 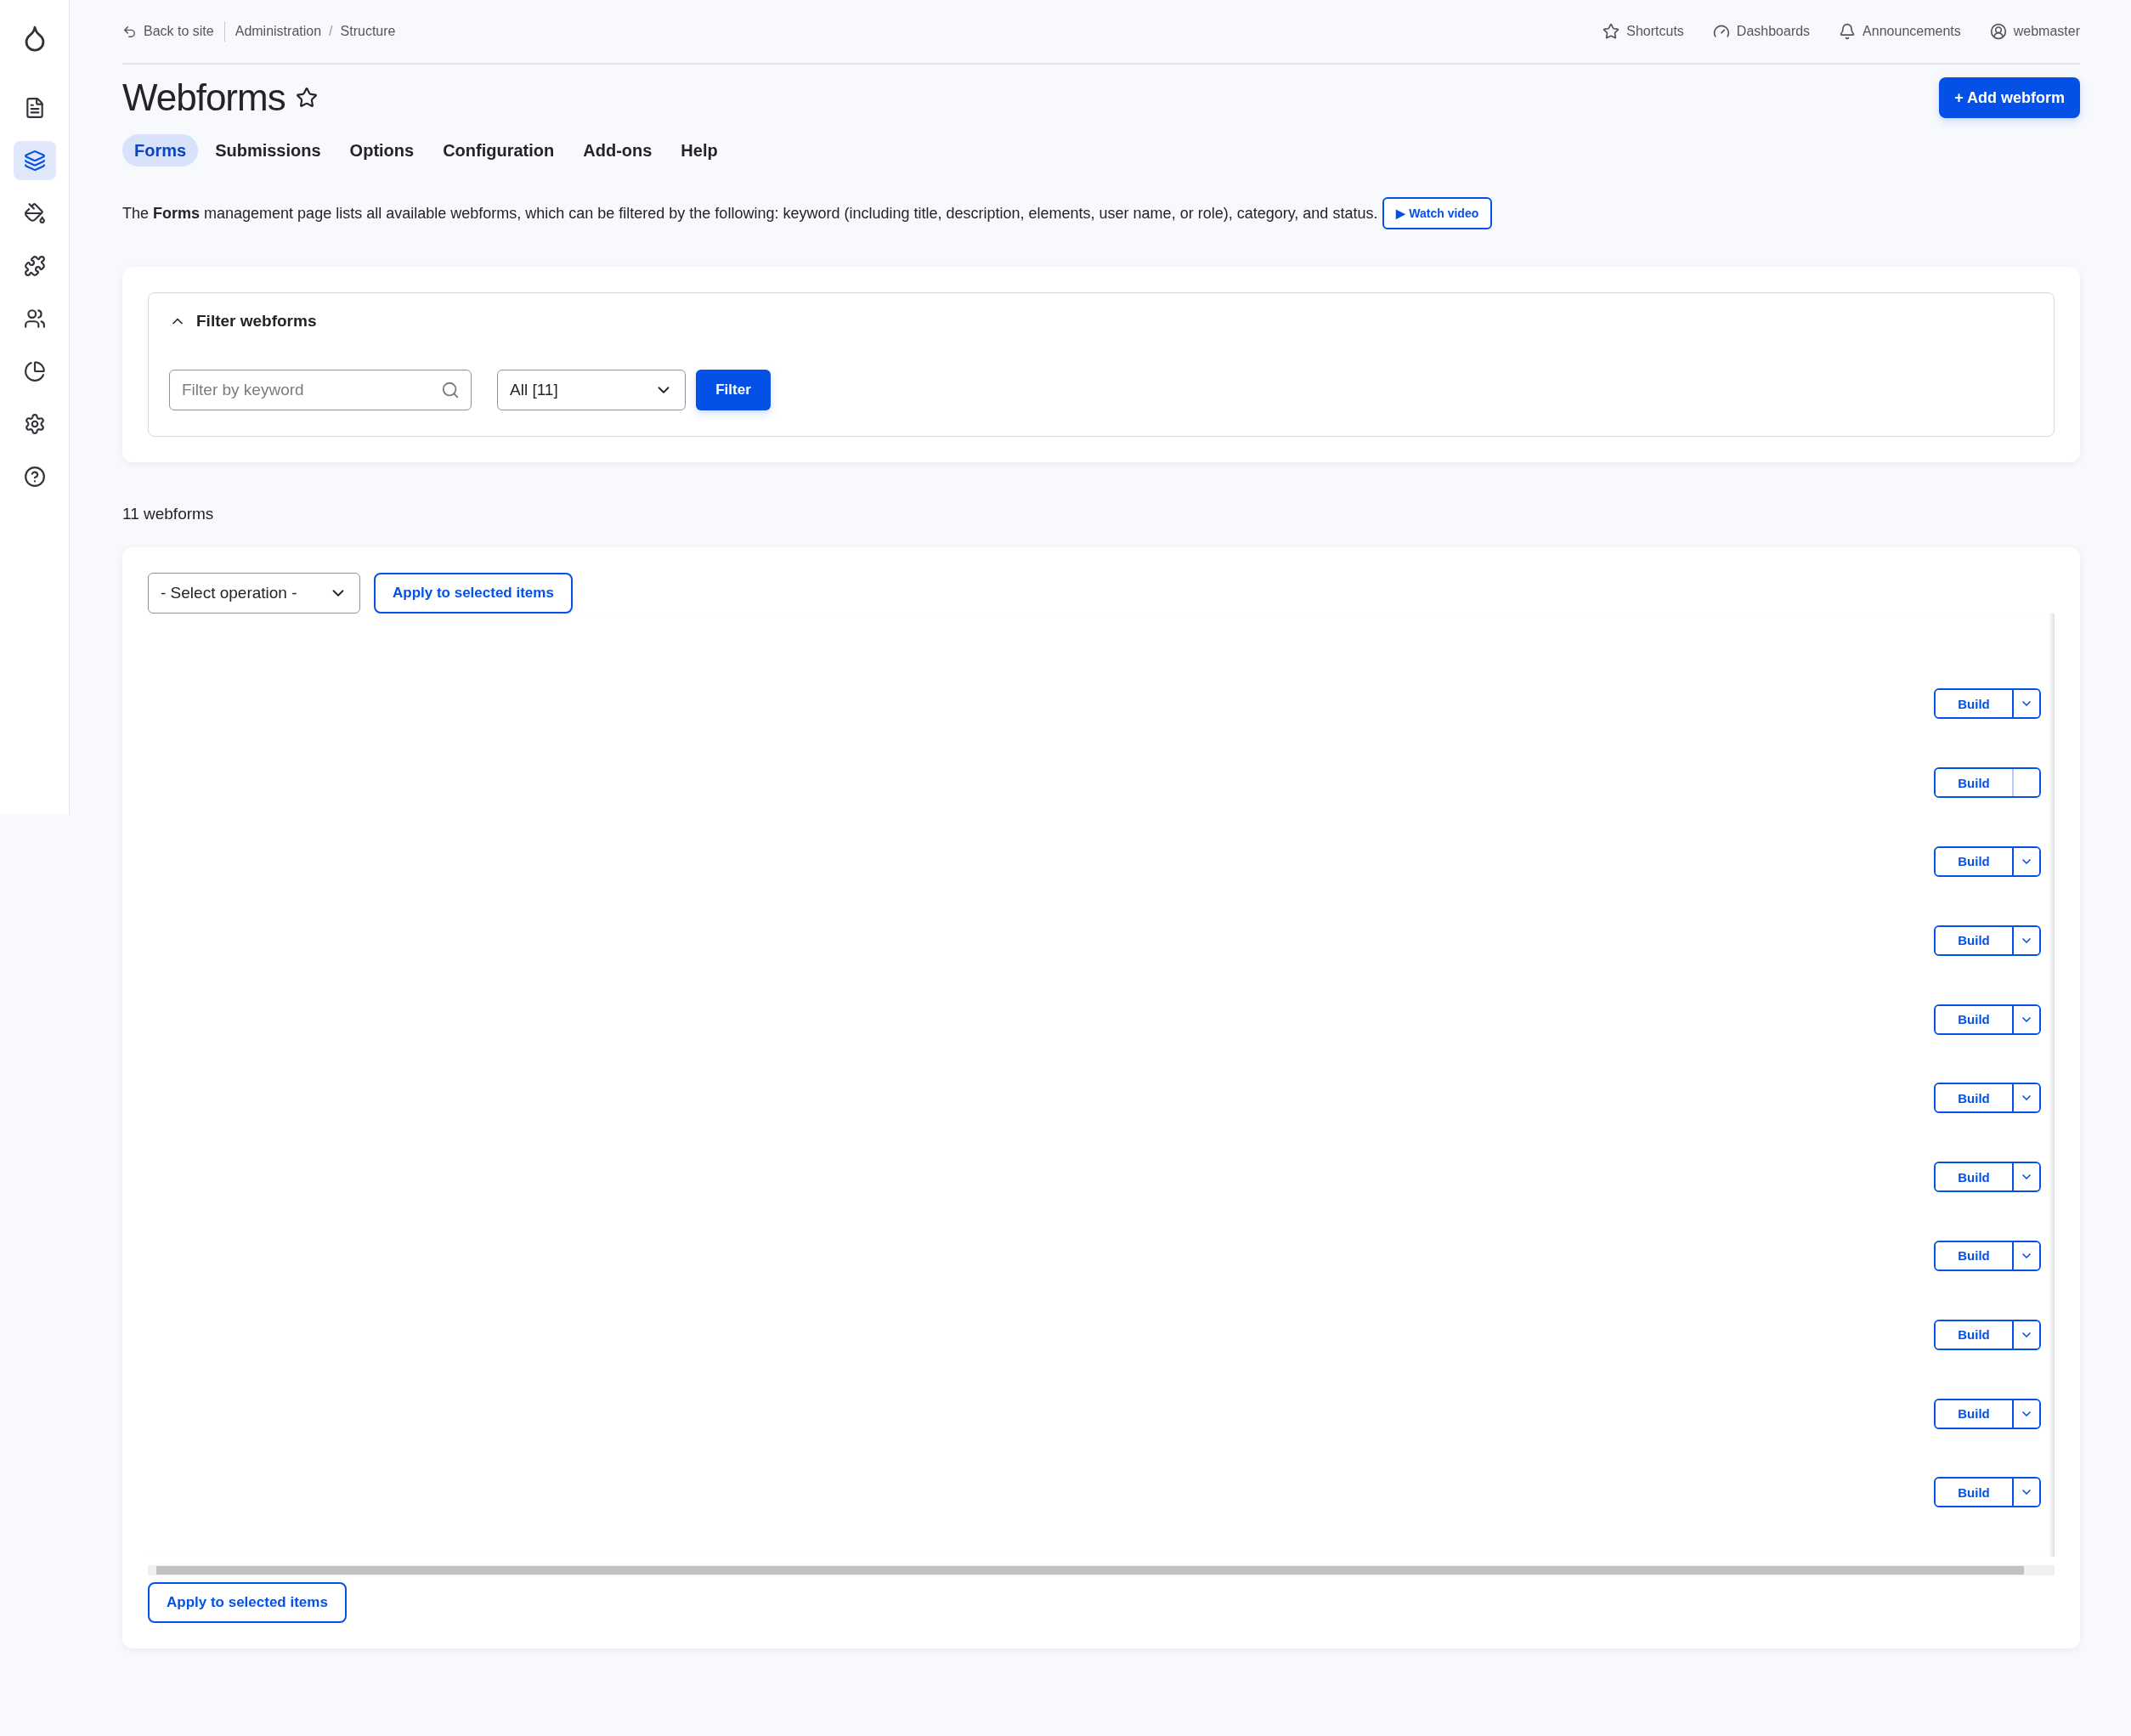 I want to click on horizontal-scrollbar, so click(x=1101, y=1570).